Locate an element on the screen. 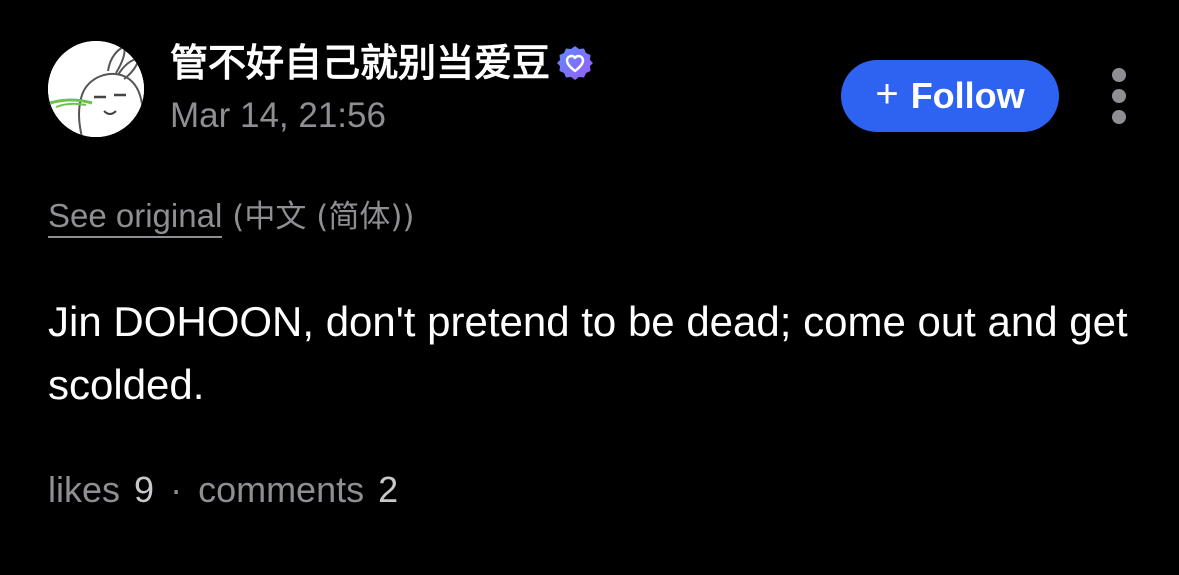 The width and height of the screenshot is (1179, 575). translation-row: See original (中文 (简体)) is located at coordinates (231, 216).